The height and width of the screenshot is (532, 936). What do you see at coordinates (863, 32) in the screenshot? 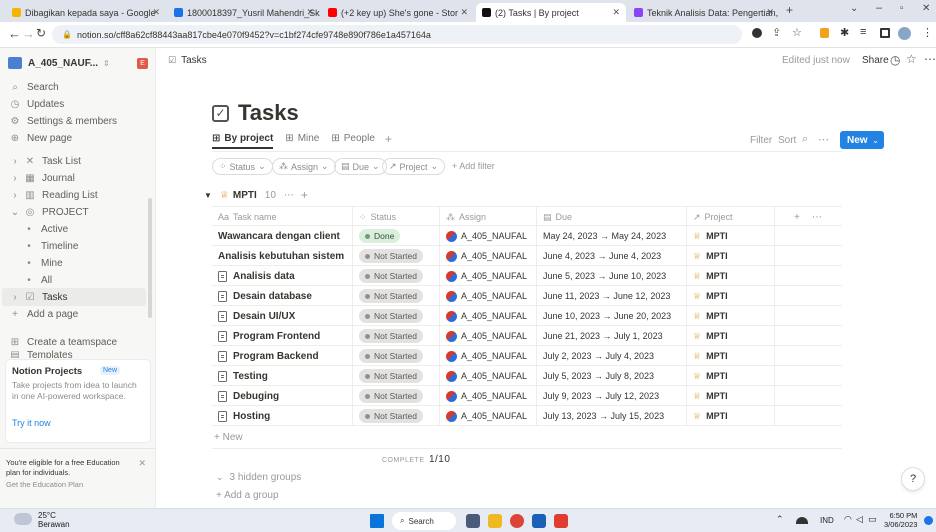
I see `reading-list-icon: ≡` at bounding box center [863, 32].